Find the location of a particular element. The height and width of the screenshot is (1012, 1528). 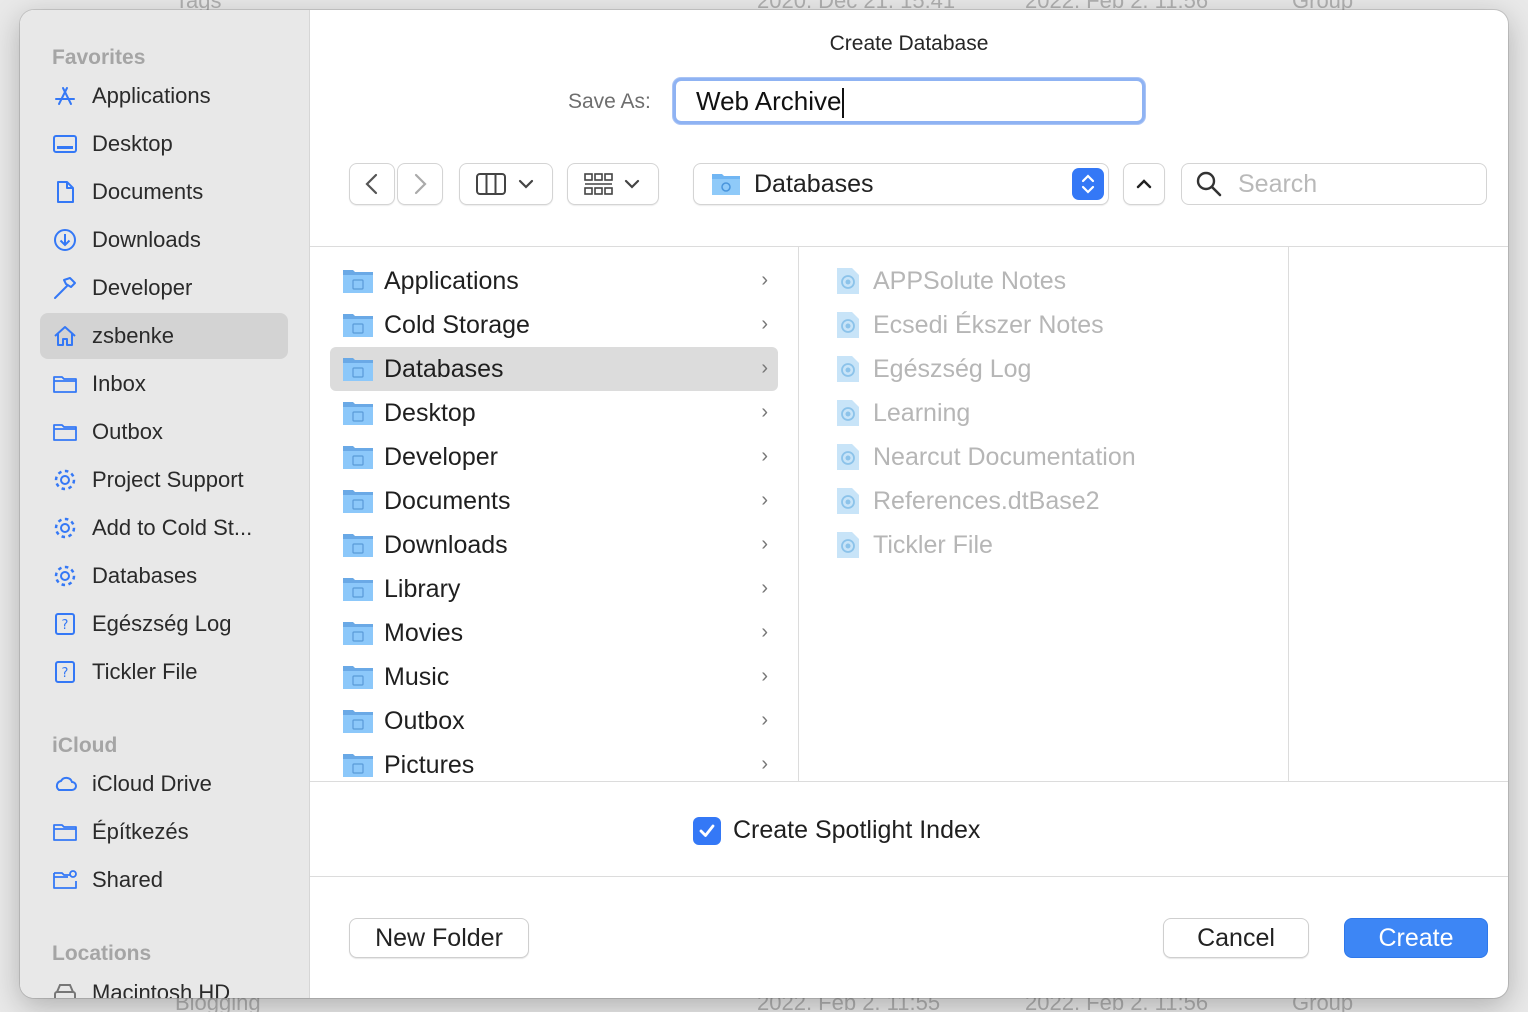

chevron-right-icon is located at coordinates (420, 184).